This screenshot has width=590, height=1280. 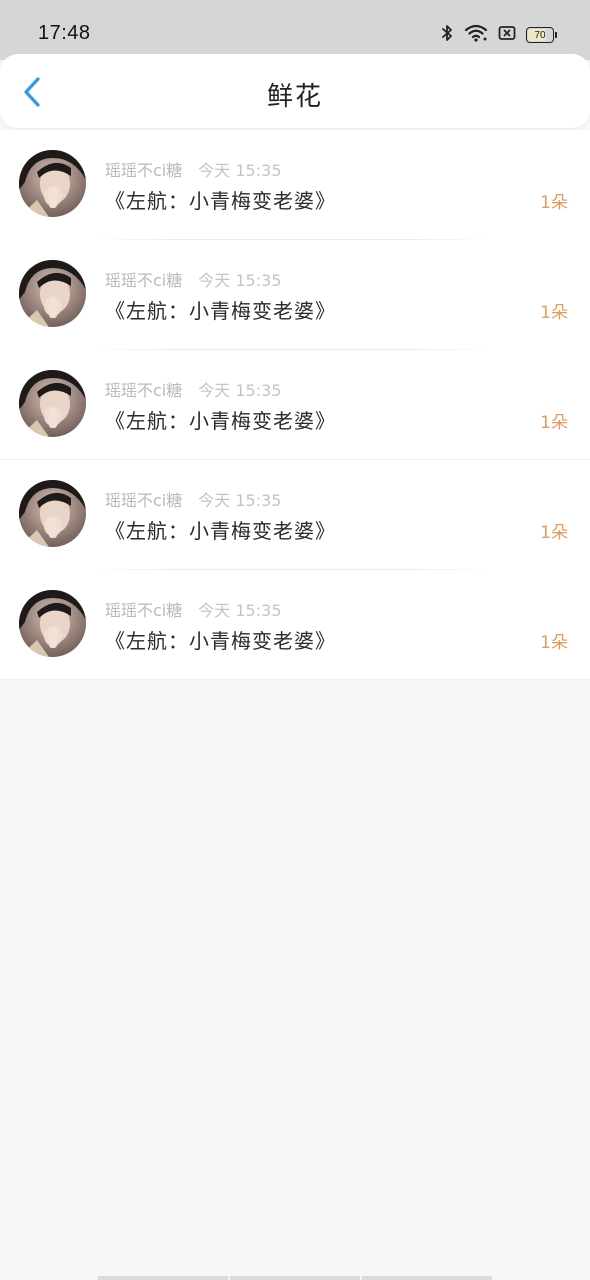 What do you see at coordinates (476, 35) in the screenshot?
I see `wifi-icon` at bounding box center [476, 35].